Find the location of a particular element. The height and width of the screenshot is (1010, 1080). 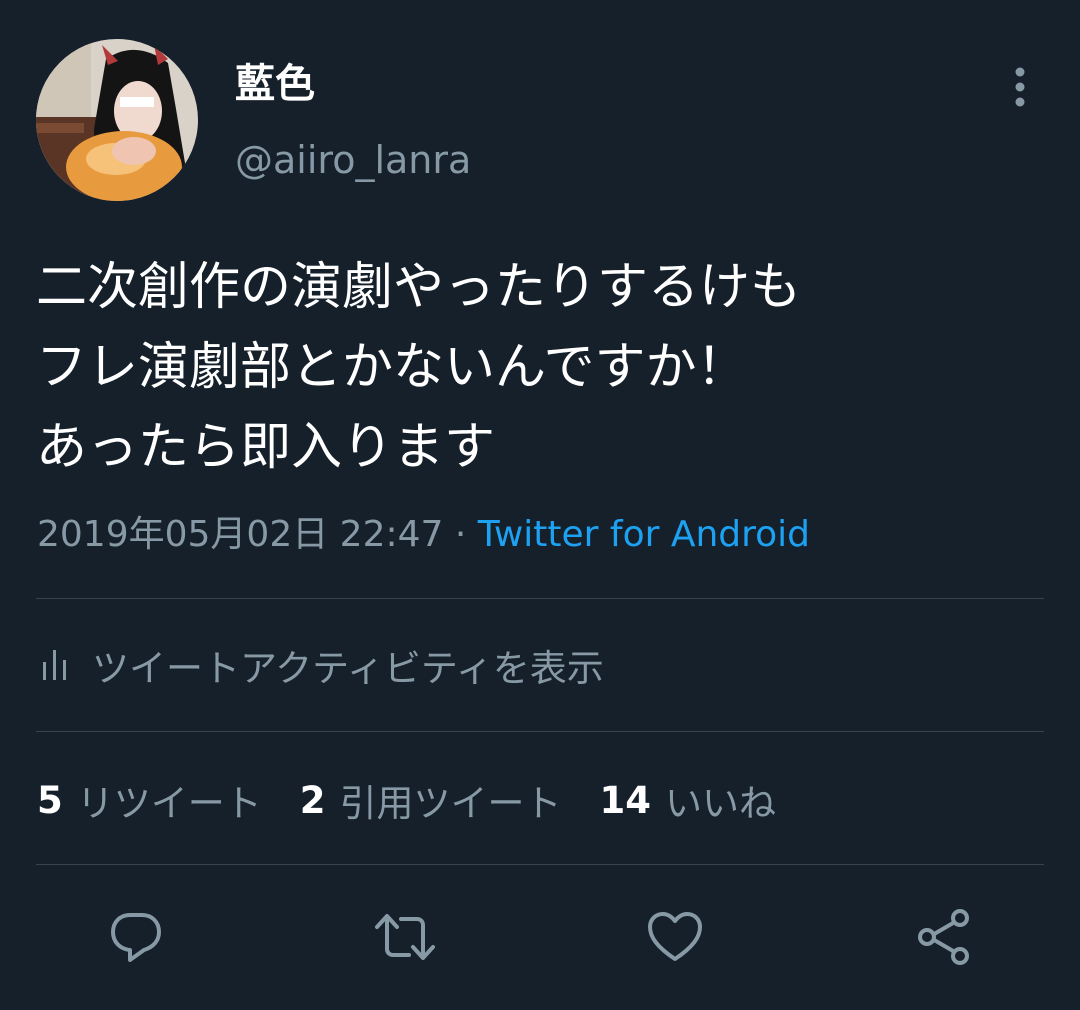

view-activity-button: ツイートアクティビティを表示 is located at coordinates (322, 665).